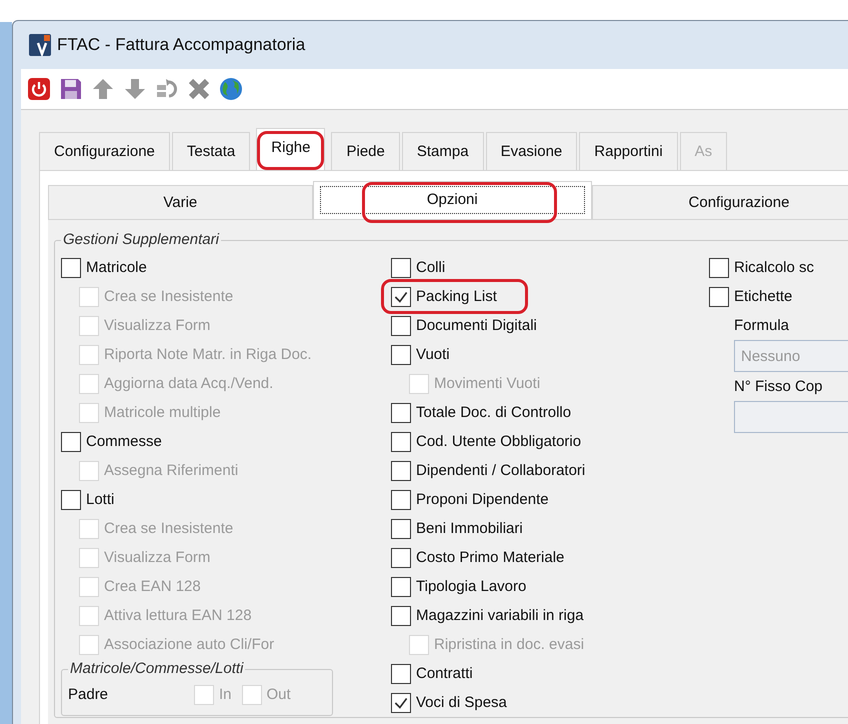  What do you see at coordinates (135, 89) in the screenshot?
I see `arrow-down-icon` at bounding box center [135, 89].